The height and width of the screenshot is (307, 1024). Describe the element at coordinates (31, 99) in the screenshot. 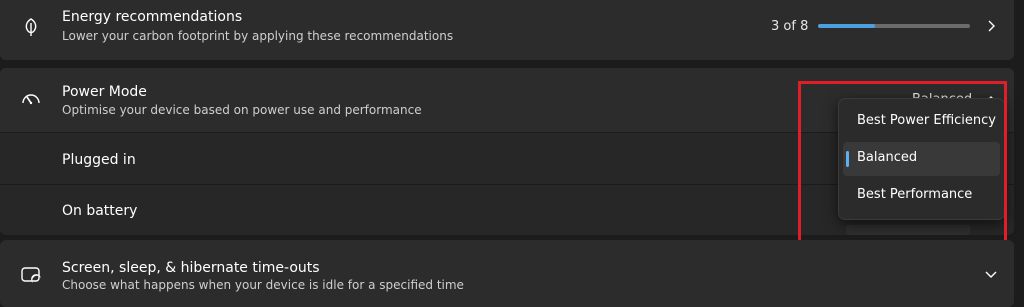

I see `gauge-icon` at that location.